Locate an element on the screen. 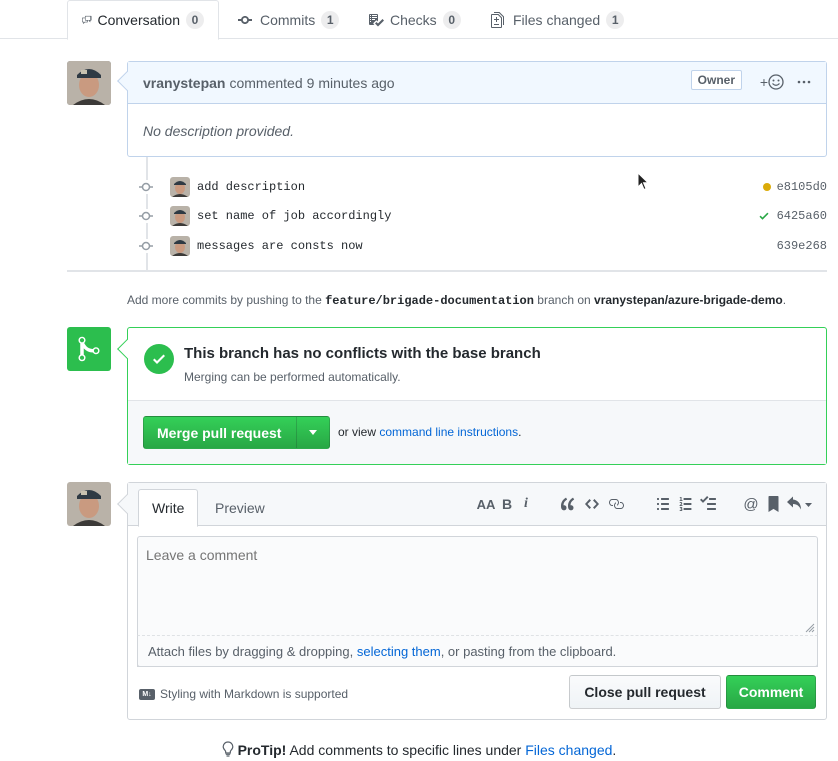 The height and width of the screenshot is (761, 838). tab-label: Commits is located at coordinates (288, 20).